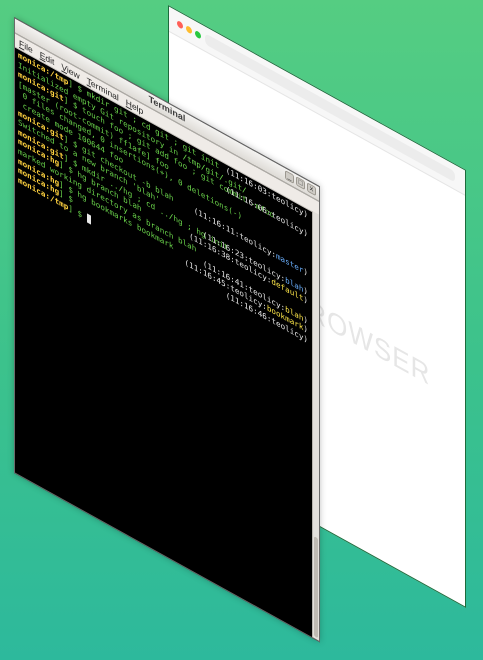  What do you see at coordinates (189, 29) in the screenshot?
I see `minimize-dot-icon` at bounding box center [189, 29].